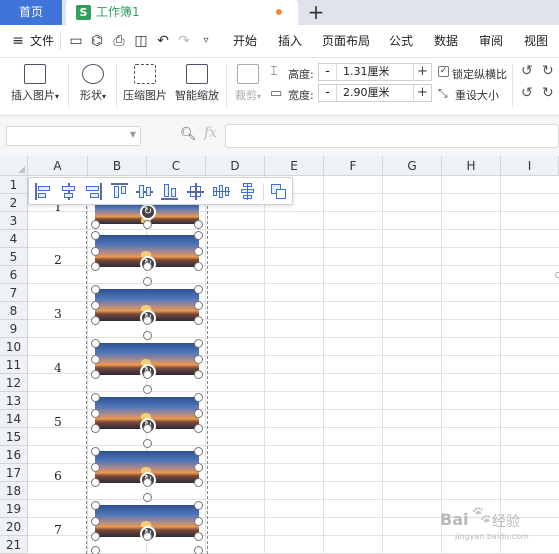  Describe the element at coordinates (43, 191) in the screenshot. I see `align-left-icon` at that location.